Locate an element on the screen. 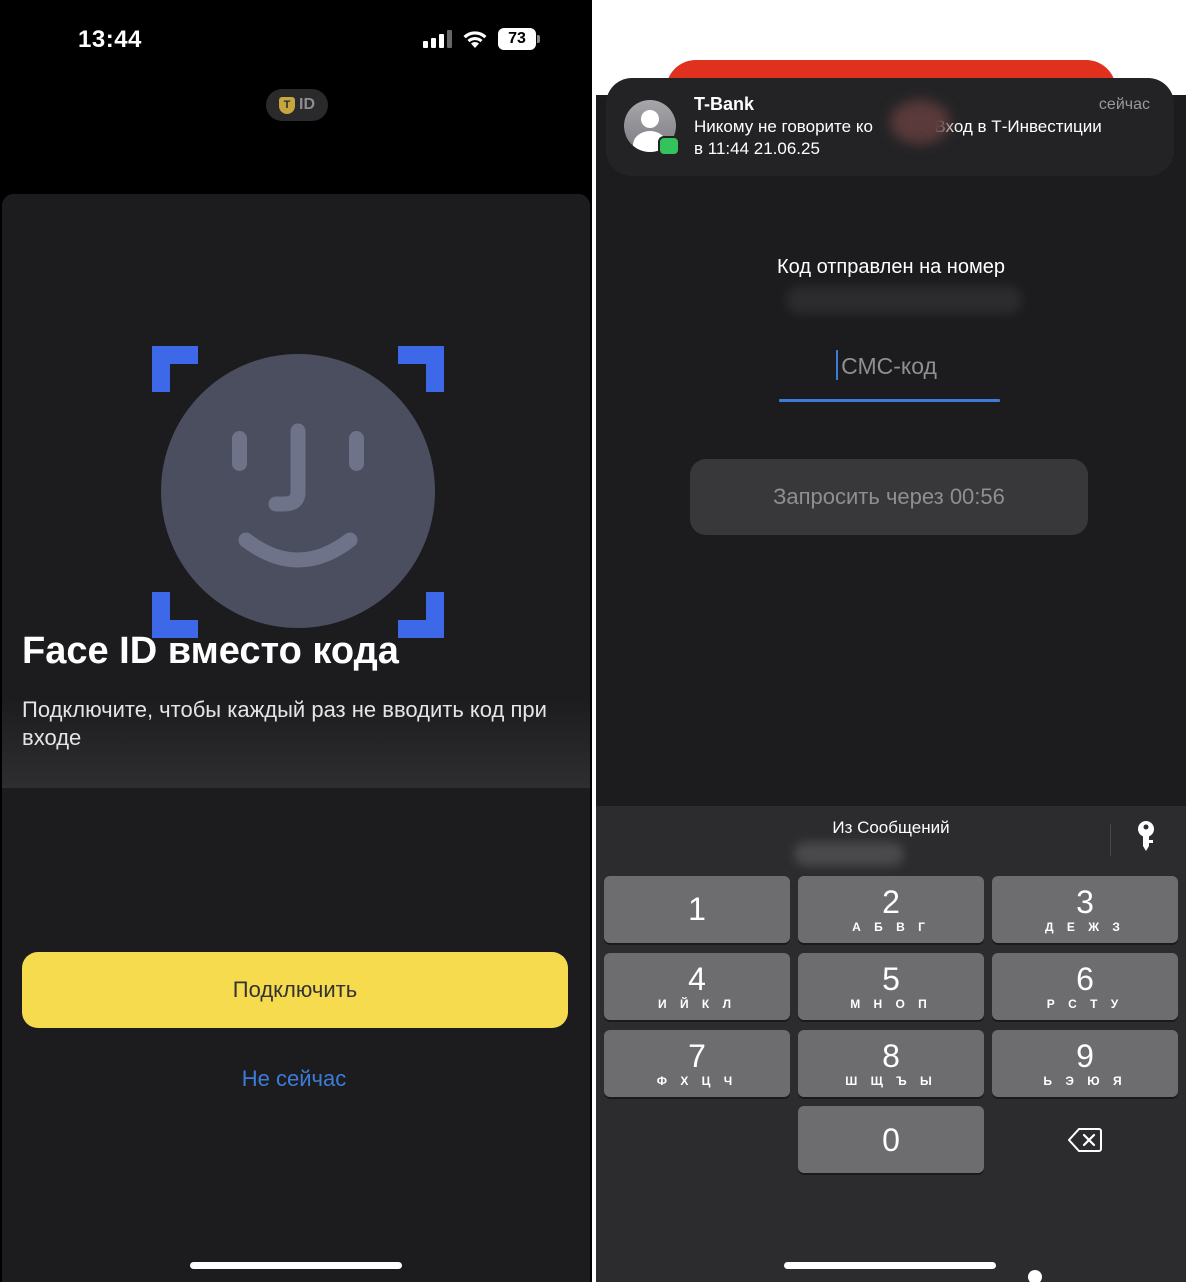 This screenshot has width=1186, height=1282. connect-button: Подключить is located at coordinates (295, 990).